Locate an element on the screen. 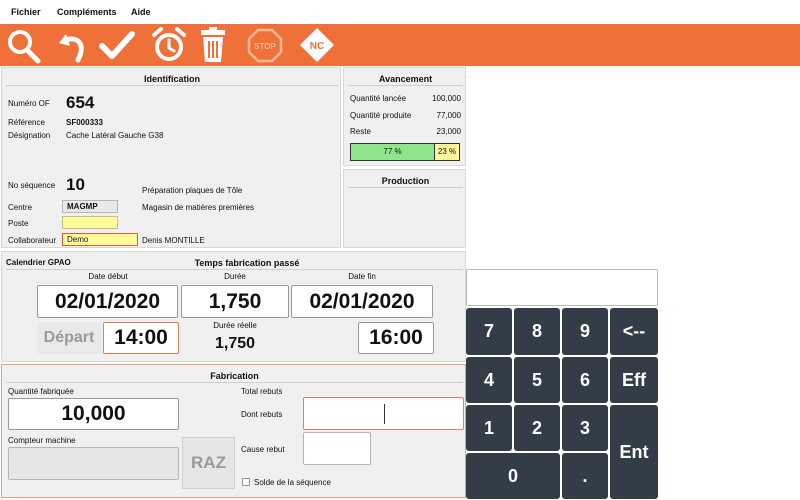  key-2: 2 is located at coordinates (537, 428).